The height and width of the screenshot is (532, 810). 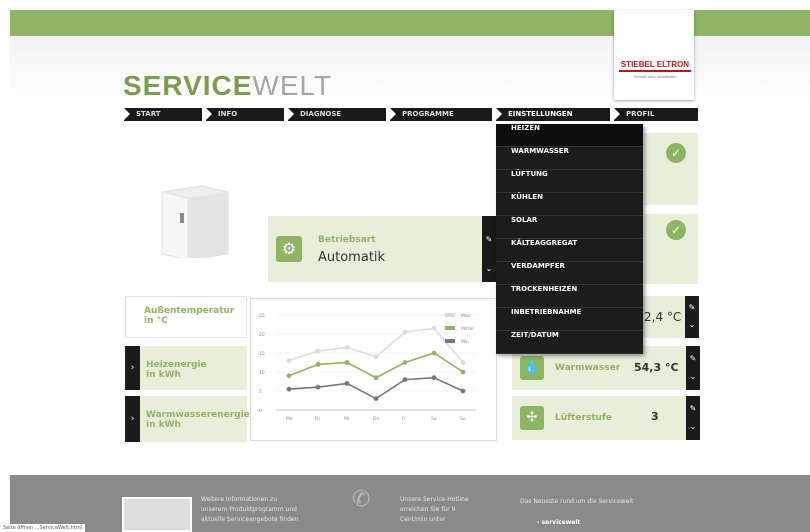 What do you see at coordinates (260, 411) in the screenshot?
I see `y-tick-label: 0` at bounding box center [260, 411].